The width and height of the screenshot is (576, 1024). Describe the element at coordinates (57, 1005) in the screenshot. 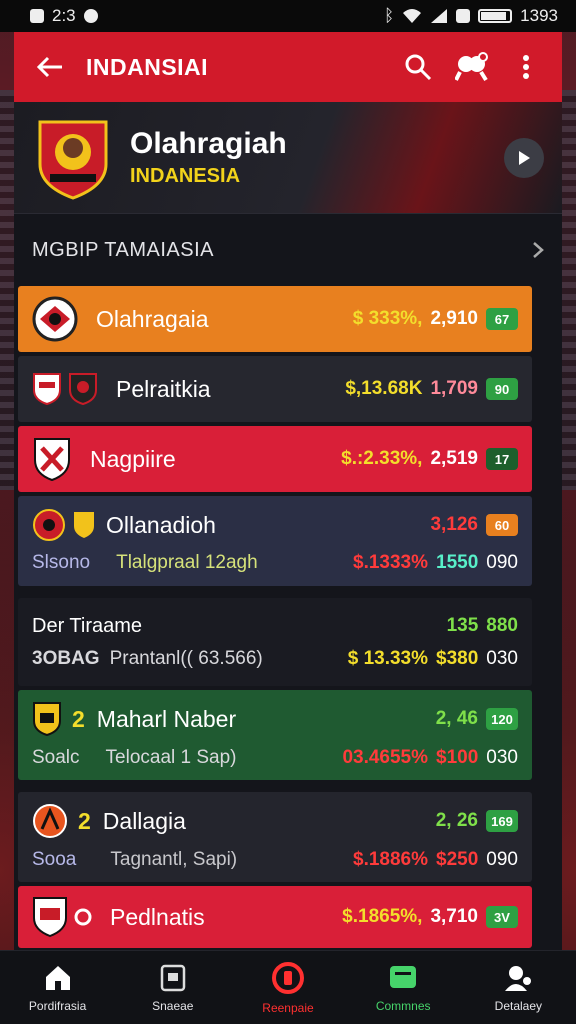

I see `nav-home-label: Pordifrasia` at that location.